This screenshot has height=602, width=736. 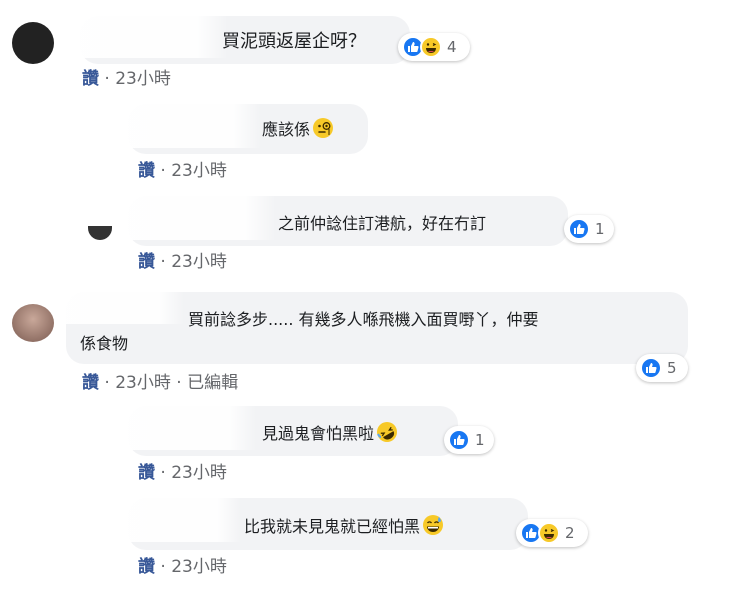 What do you see at coordinates (344, 525) in the screenshot?
I see `comment-text: 比我就未見鬼就已經怕黑` at bounding box center [344, 525].